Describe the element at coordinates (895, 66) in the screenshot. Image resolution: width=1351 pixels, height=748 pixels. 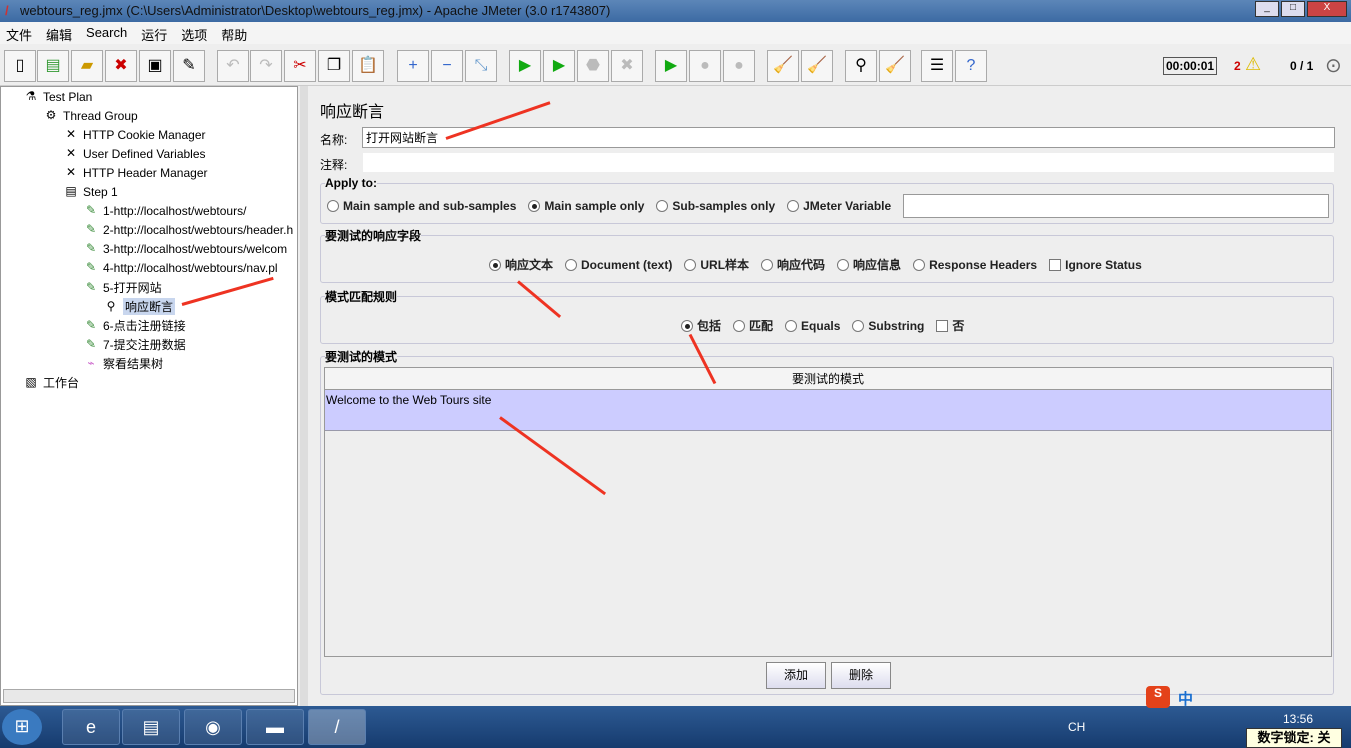
I see `reset-search-icon: 🧹` at that location.